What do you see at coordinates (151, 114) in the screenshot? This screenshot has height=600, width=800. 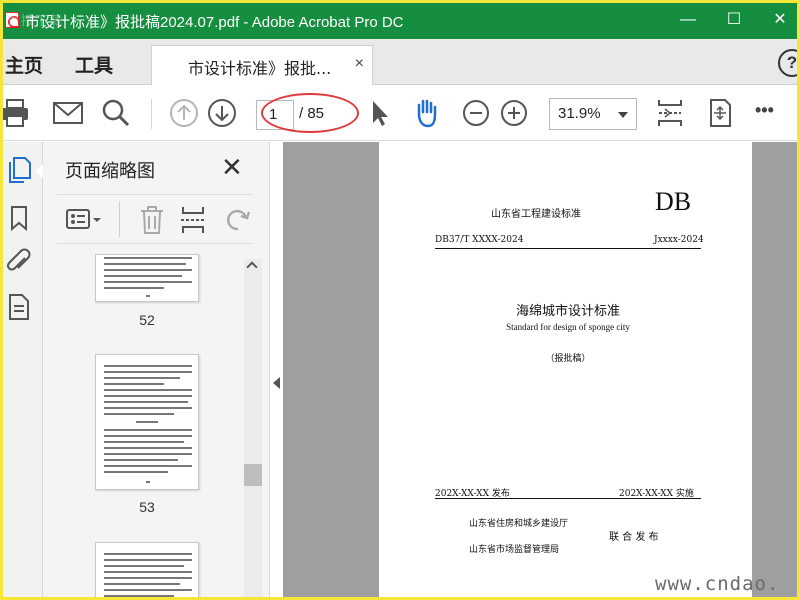 I see `toolbar-divider` at bounding box center [151, 114].